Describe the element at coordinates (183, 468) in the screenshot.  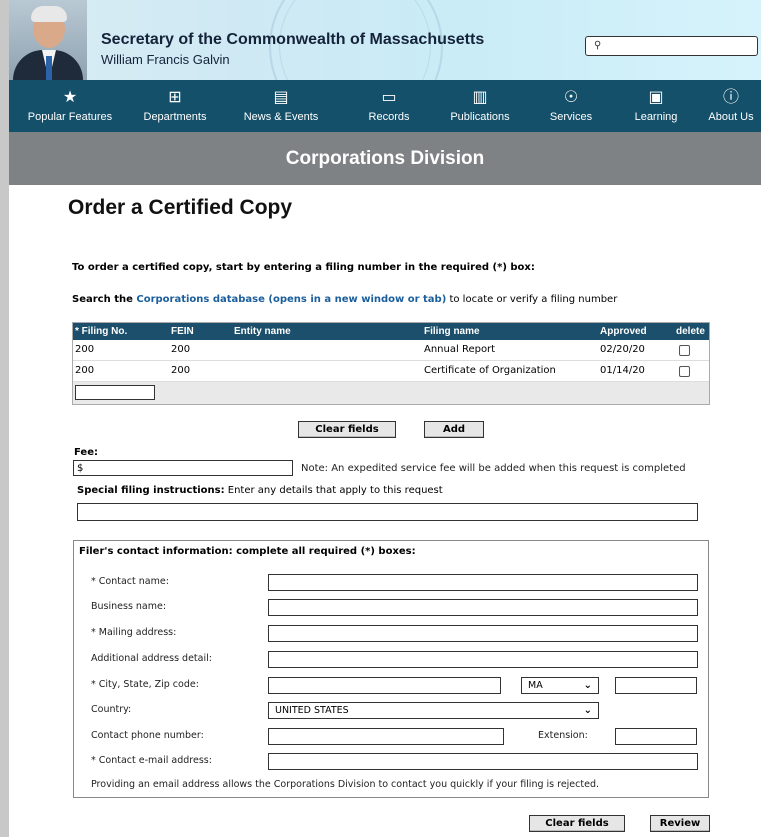
I see `fee-field: $` at that location.